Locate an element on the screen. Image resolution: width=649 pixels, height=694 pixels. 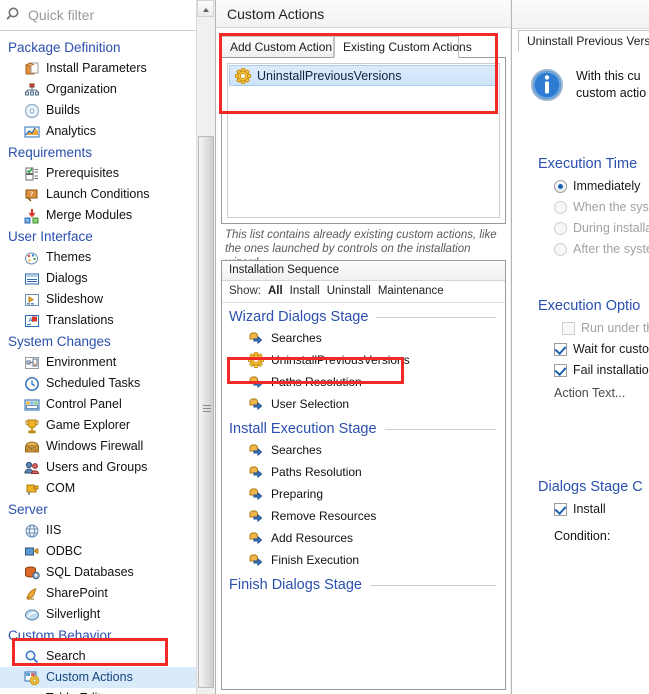
sidebar-item-organization: Organization is located at coordinates (98, 89).